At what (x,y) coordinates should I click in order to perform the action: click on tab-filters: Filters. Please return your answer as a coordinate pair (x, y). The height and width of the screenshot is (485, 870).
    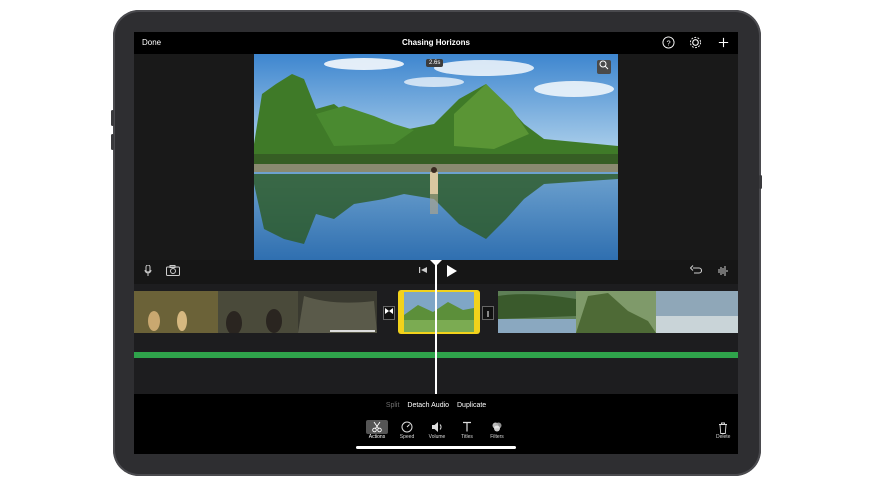
    Looking at the image, I should click on (497, 430).